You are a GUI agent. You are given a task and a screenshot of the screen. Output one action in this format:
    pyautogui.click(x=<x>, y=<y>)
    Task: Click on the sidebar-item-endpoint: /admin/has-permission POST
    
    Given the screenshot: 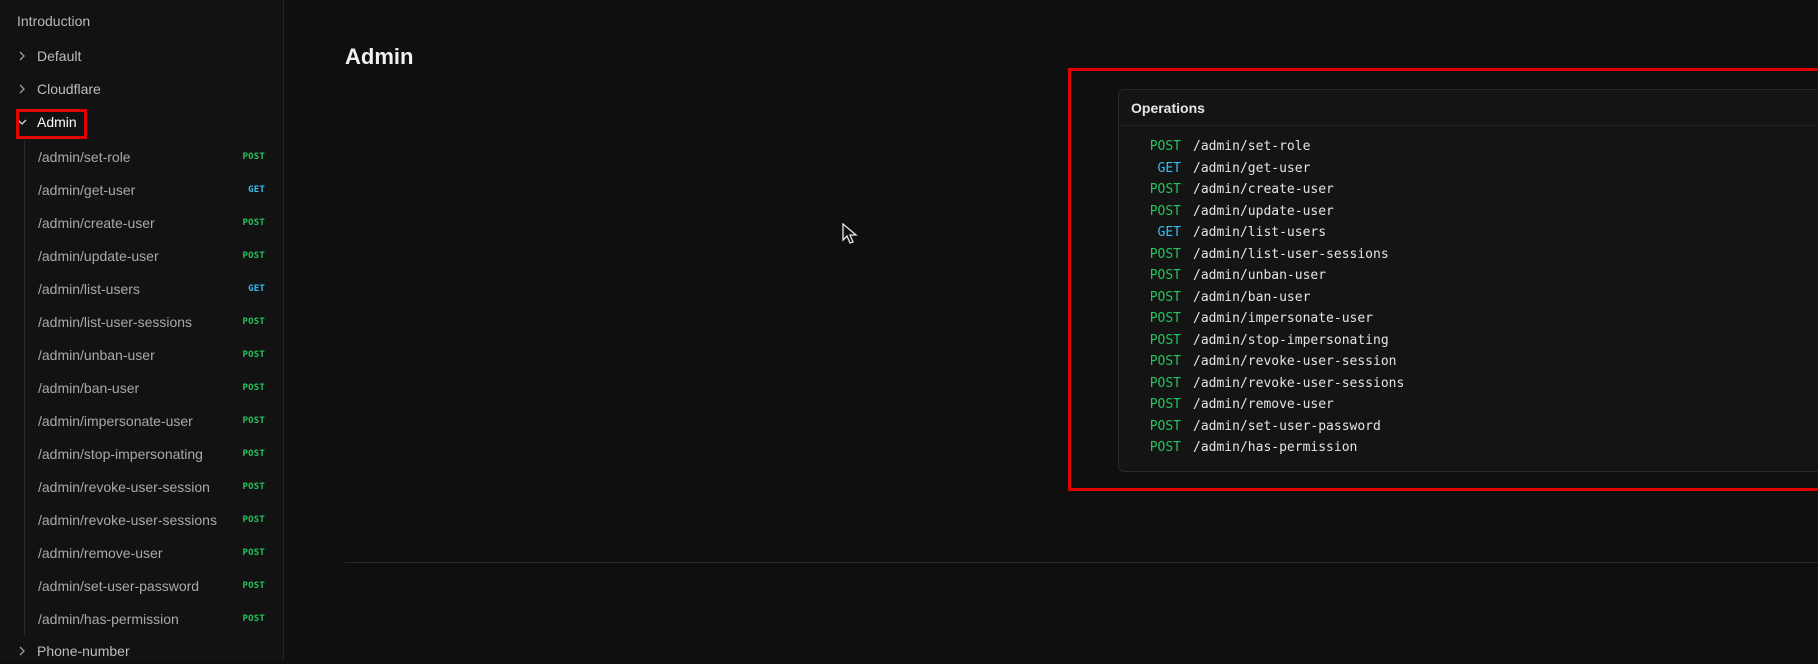 What is the action you would take?
    pyautogui.click(x=152, y=618)
    